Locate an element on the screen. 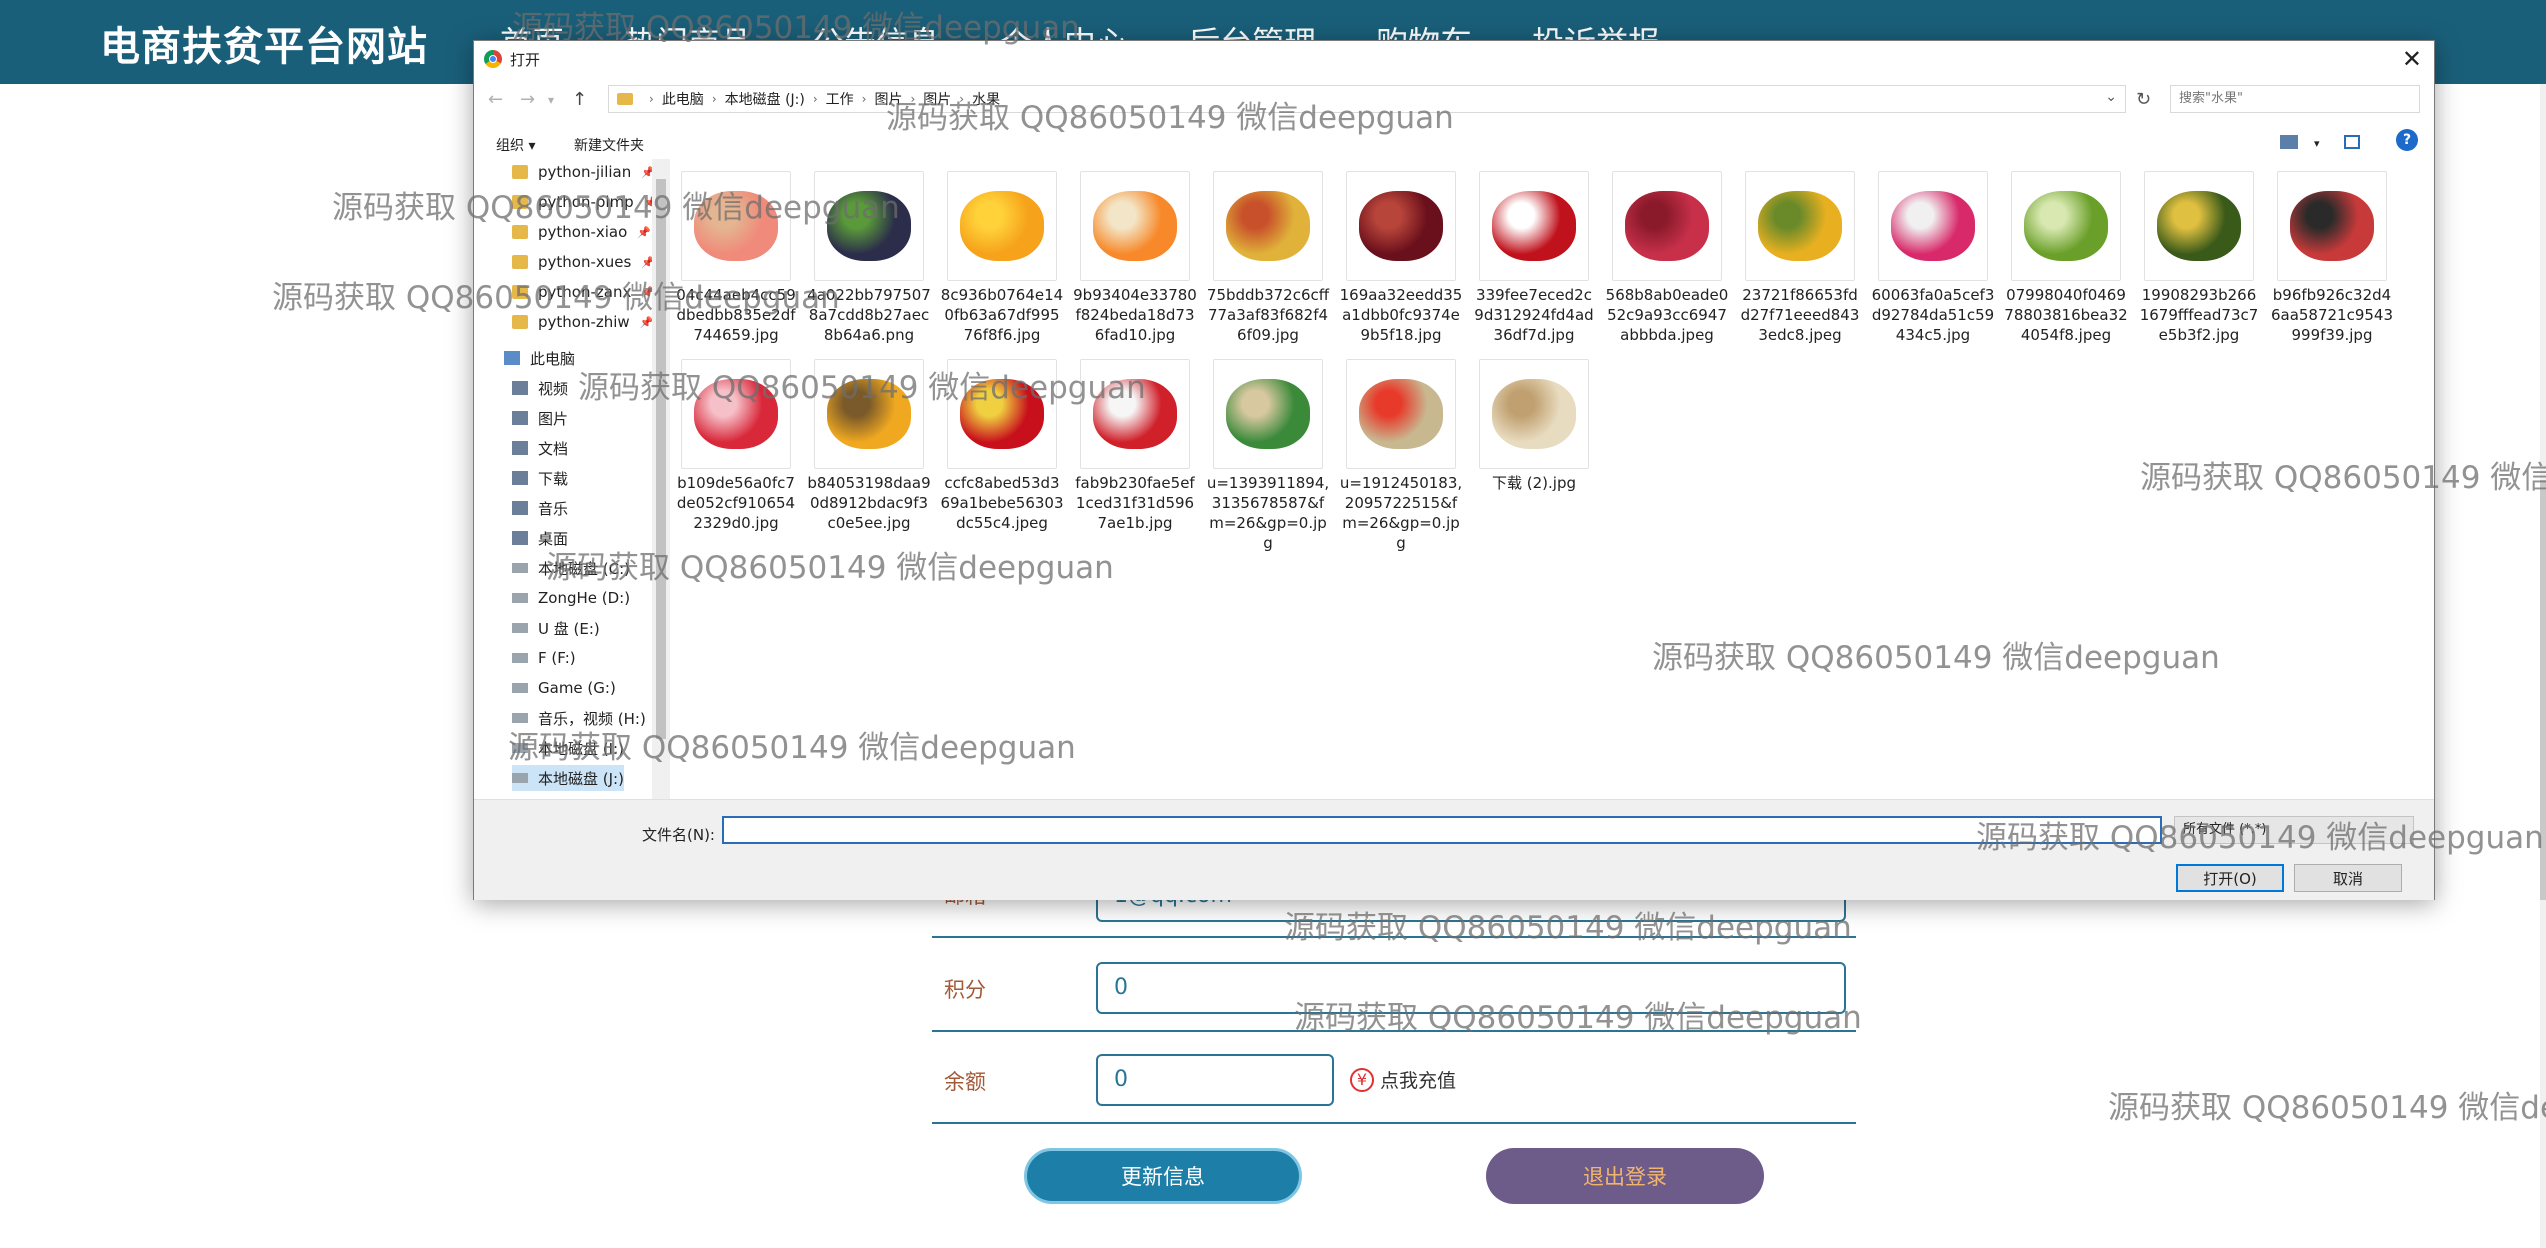  sidebar-item-label: 音乐 is located at coordinates (553, 508).